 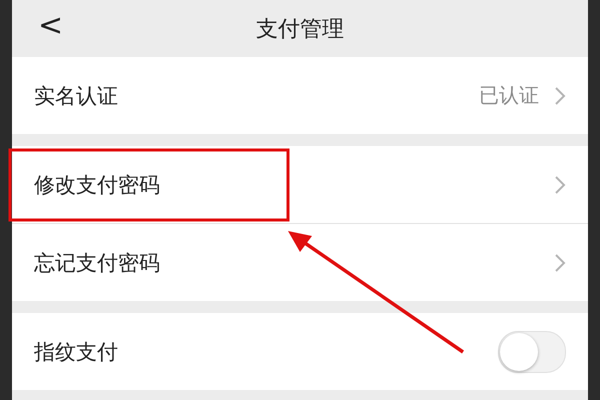 I want to click on row-label: 实名认证, so click(x=76, y=96).